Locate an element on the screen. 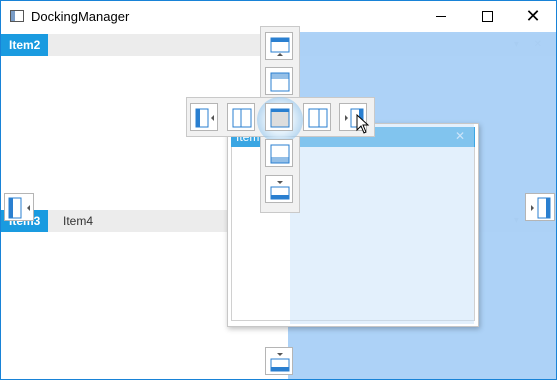 This screenshot has width=557, height=380. maximize-button is located at coordinates (487, 16).